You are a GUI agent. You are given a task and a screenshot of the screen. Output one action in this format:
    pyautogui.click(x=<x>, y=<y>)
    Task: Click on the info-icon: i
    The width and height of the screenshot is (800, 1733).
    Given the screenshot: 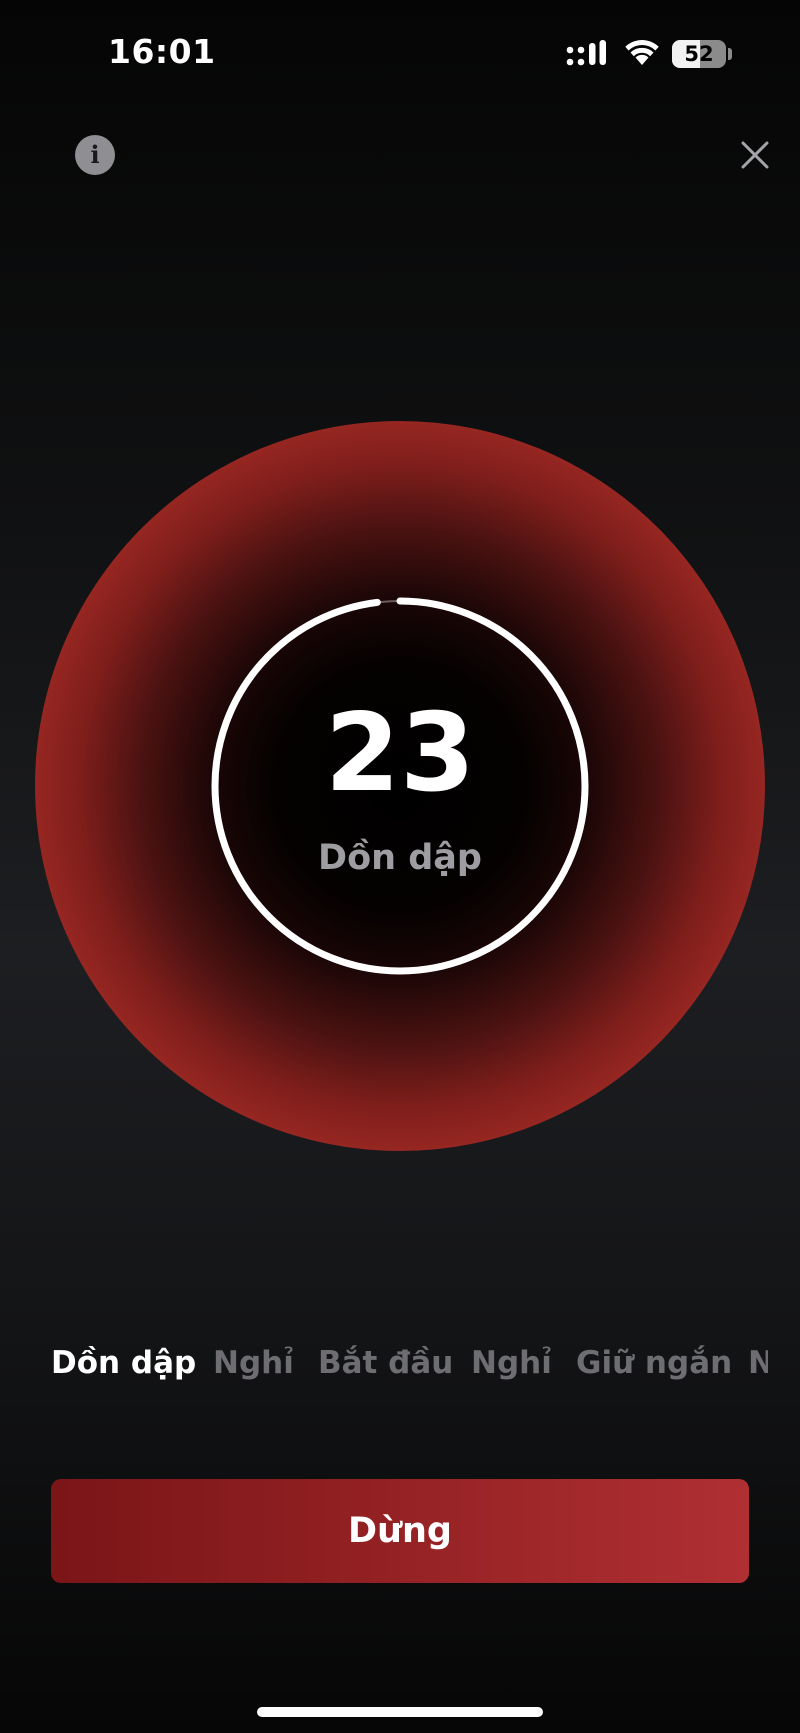 What is the action you would take?
    pyautogui.click(x=95, y=155)
    